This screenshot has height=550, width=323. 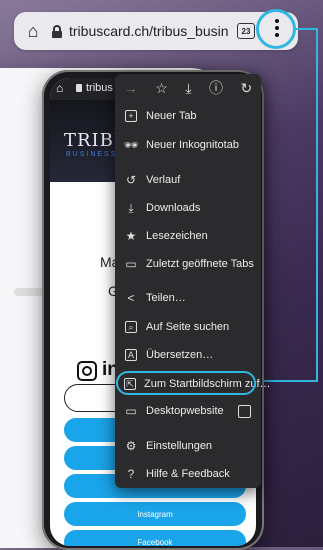 What do you see at coordinates (276, 29) in the screenshot?
I see `menu-button-highlight` at bounding box center [276, 29].